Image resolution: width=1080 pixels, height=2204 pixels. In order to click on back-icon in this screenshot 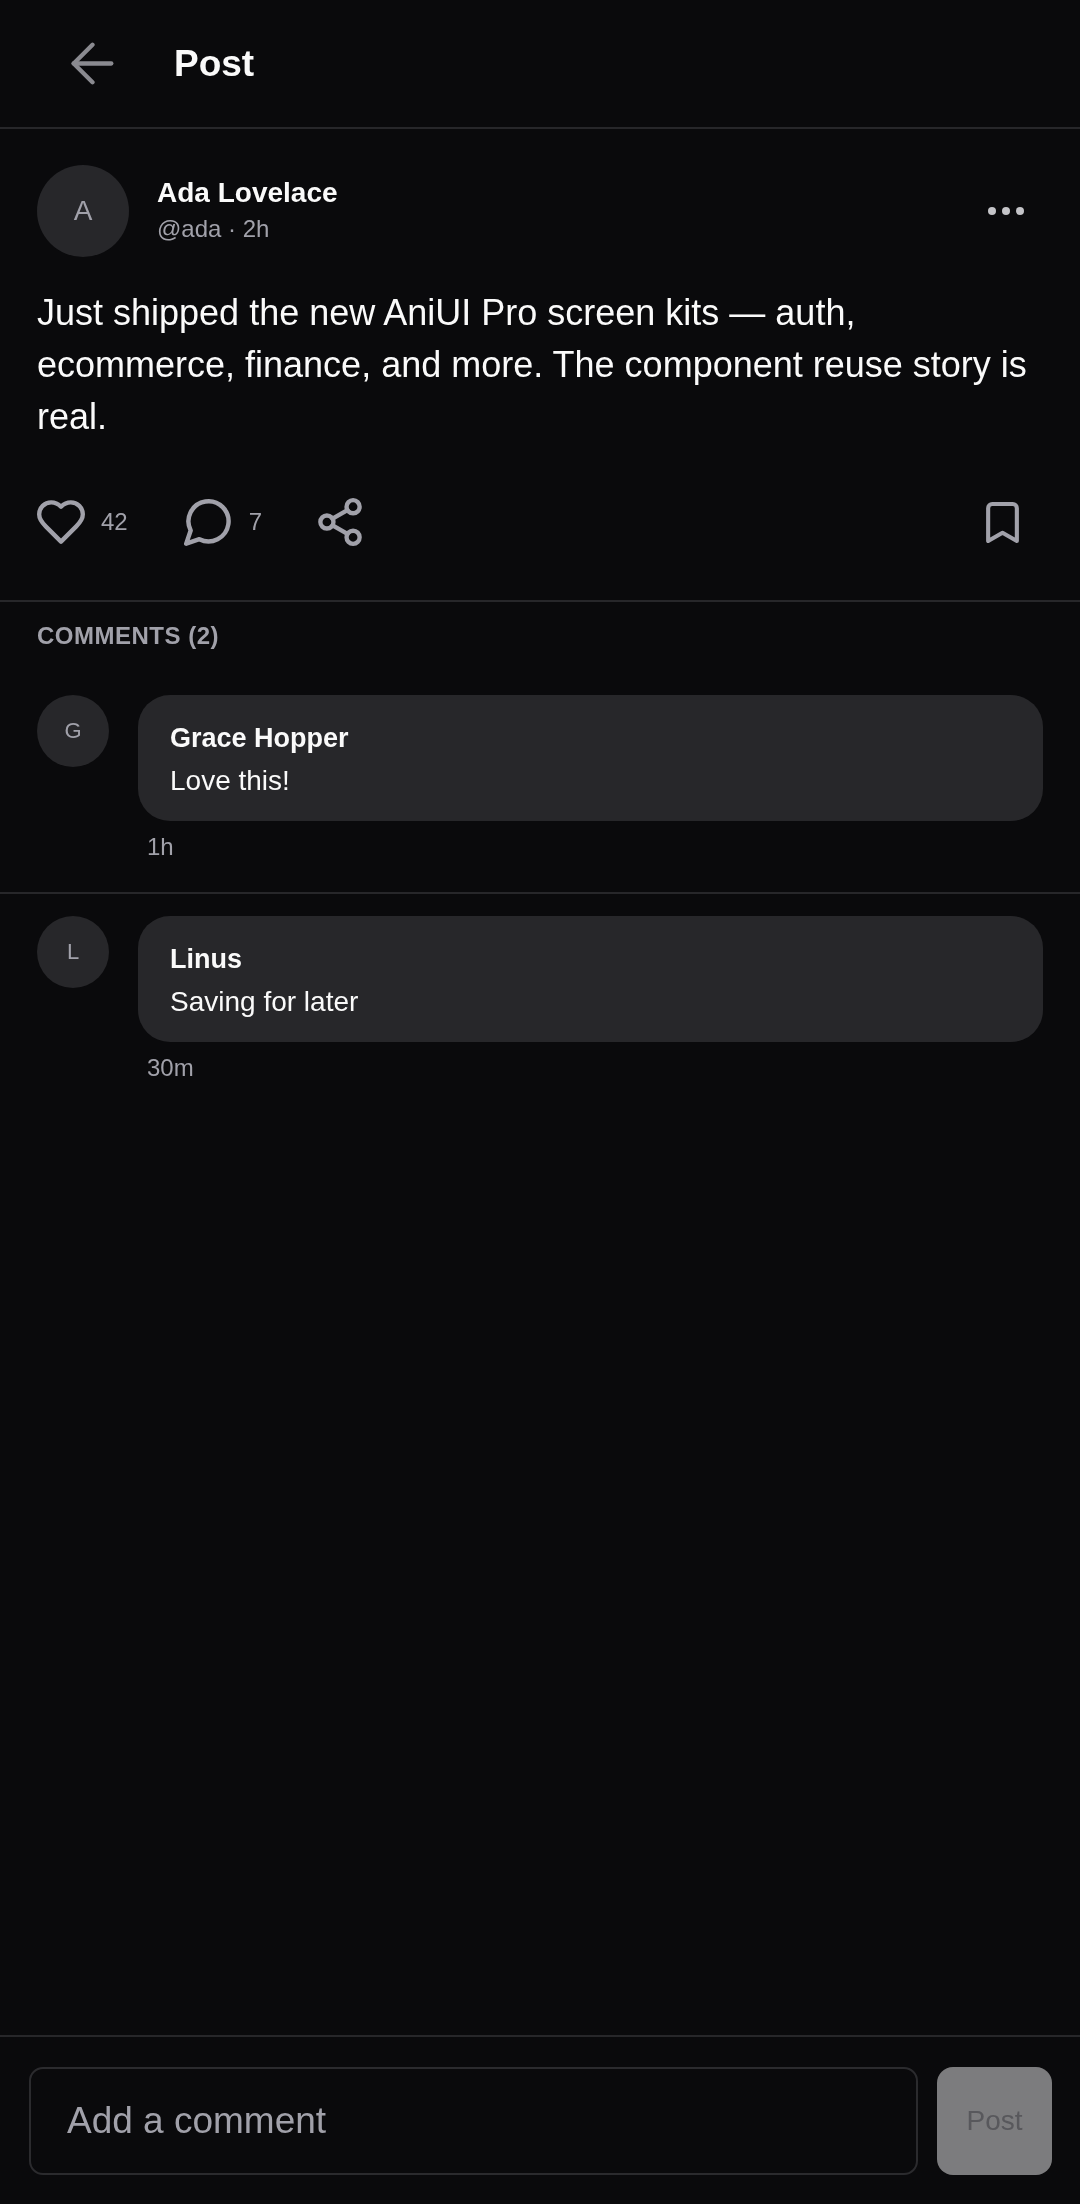, I will do `click(92, 63)`.